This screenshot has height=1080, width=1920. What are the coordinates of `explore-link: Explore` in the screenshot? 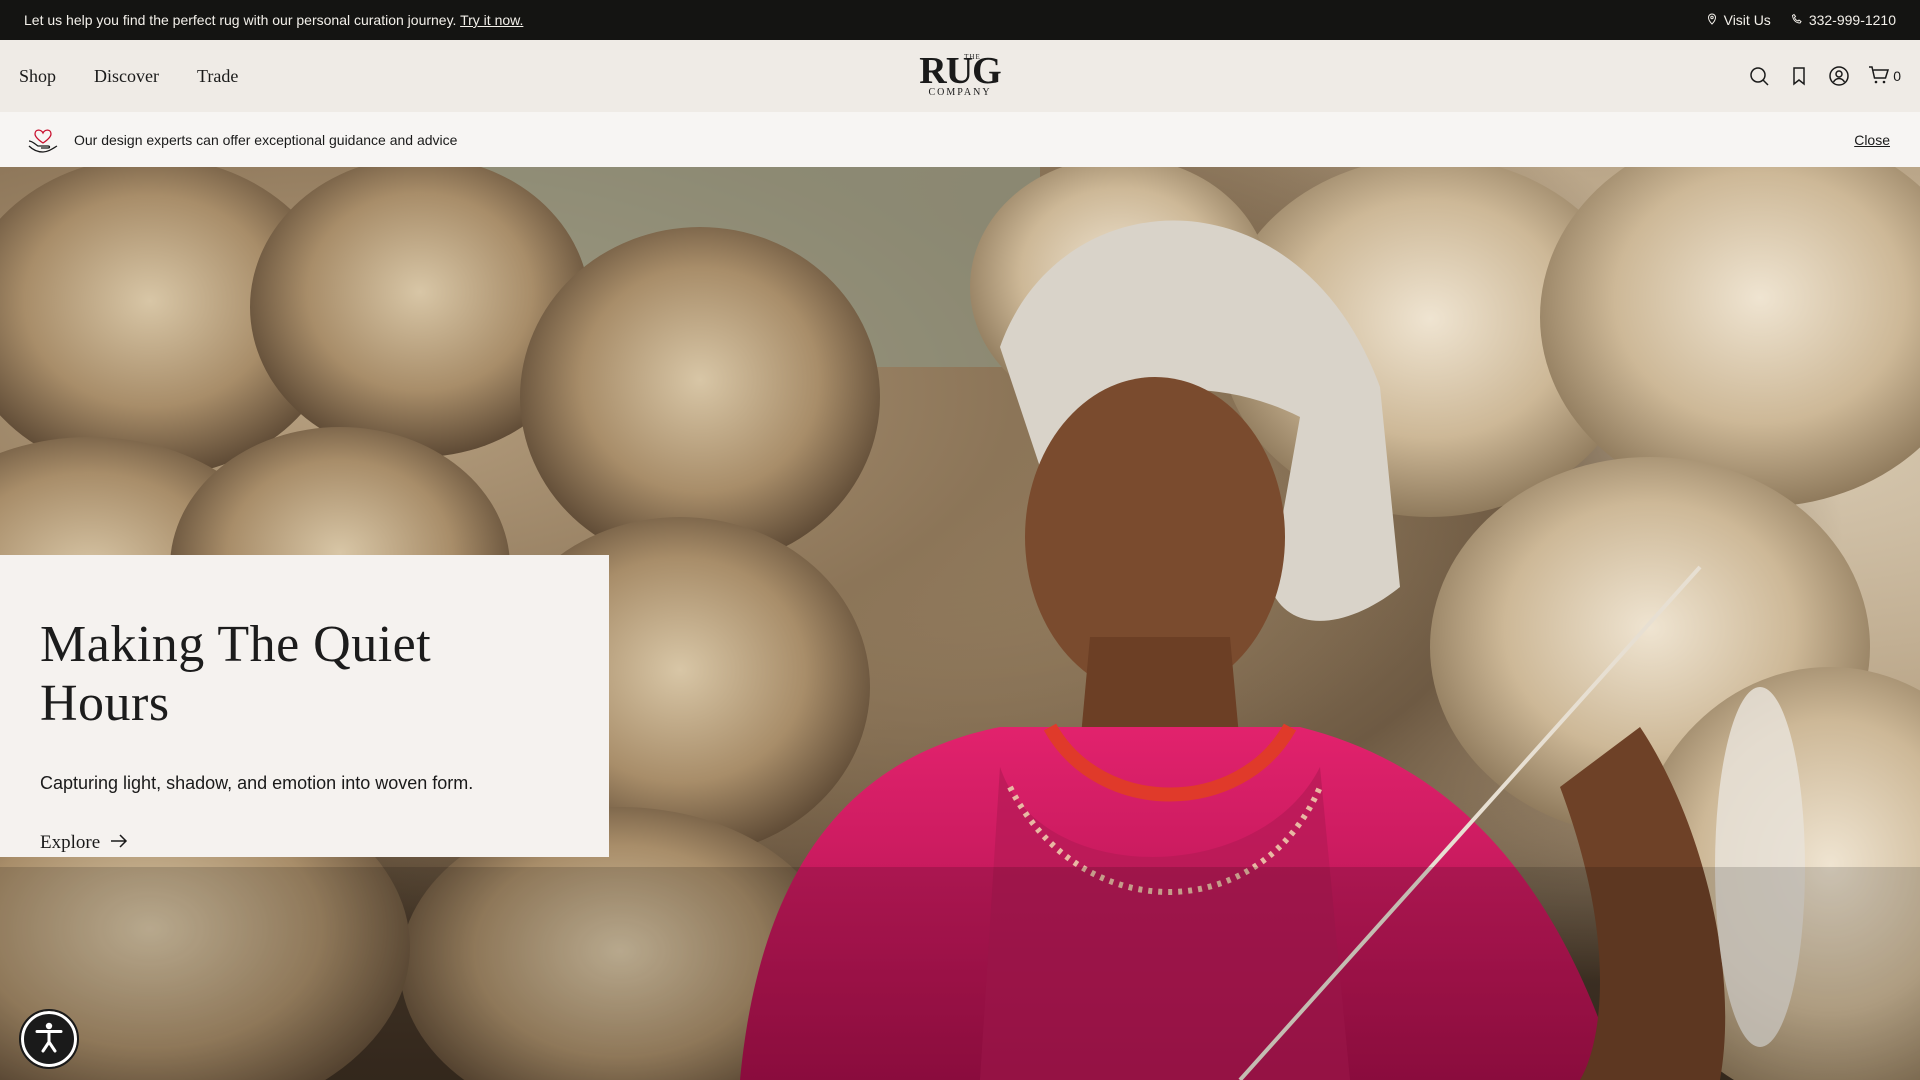 It's located at (304, 843).